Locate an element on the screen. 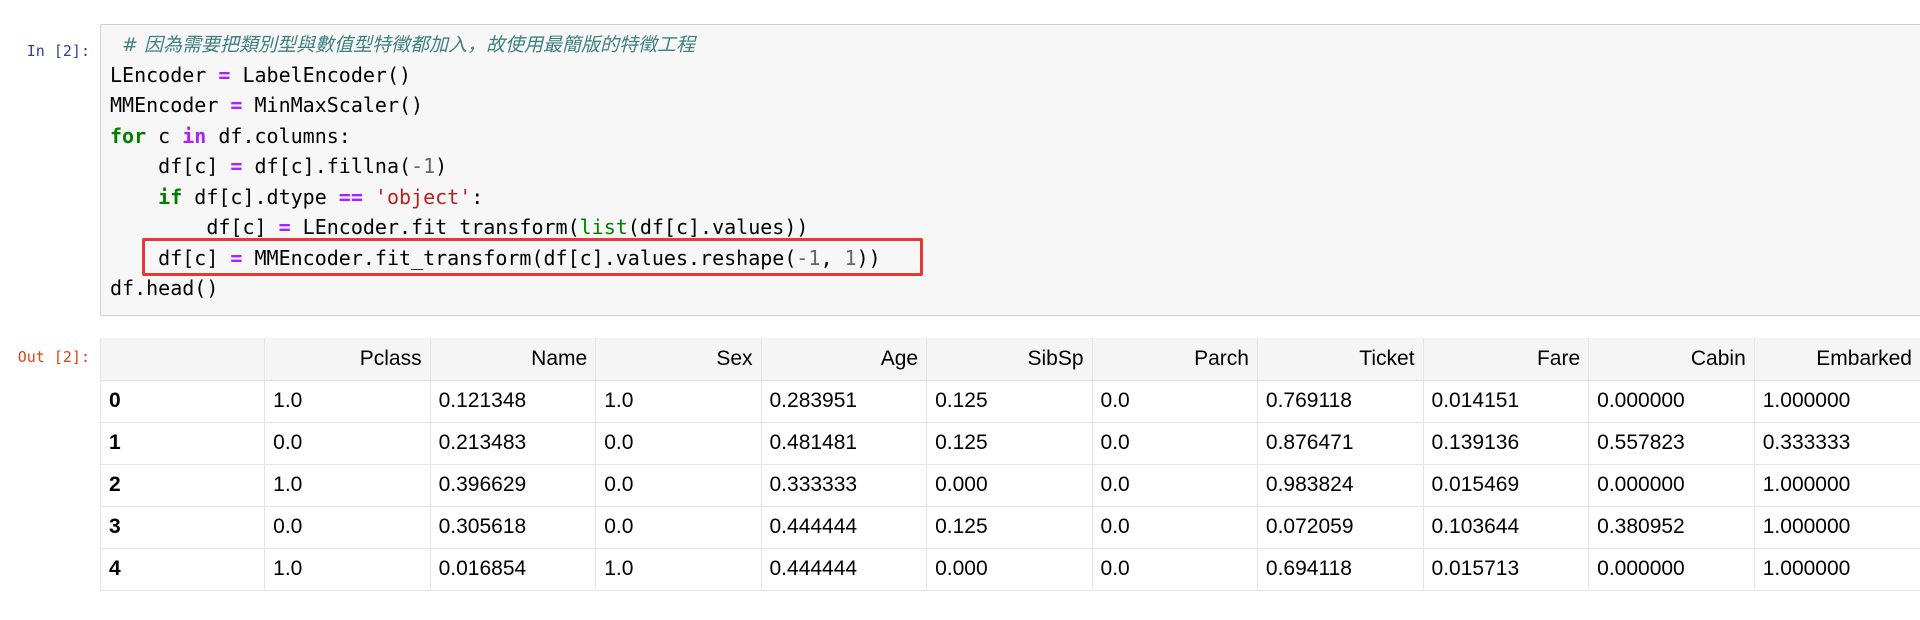 This screenshot has width=1920, height=620. code-line-1: # 因為需要把類別型與數值型特徵都加入，故使用最簡版的特徵工程 is located at coordinates (495, 44).